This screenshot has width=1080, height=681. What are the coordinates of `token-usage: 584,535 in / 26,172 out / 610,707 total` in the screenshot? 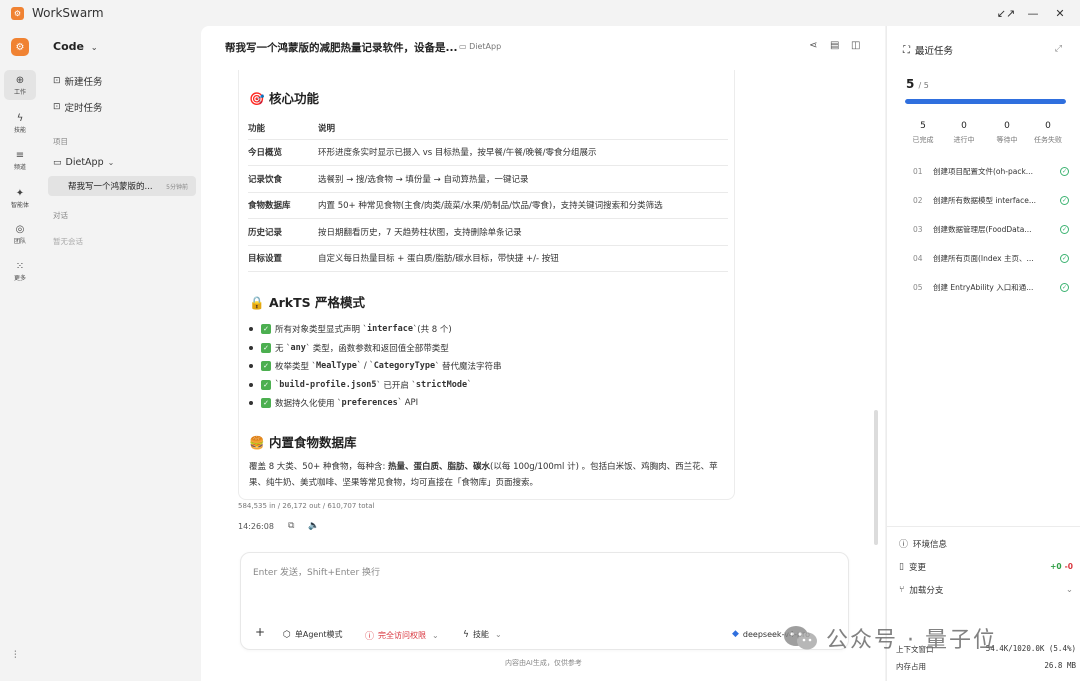 It's located at (306, 506).